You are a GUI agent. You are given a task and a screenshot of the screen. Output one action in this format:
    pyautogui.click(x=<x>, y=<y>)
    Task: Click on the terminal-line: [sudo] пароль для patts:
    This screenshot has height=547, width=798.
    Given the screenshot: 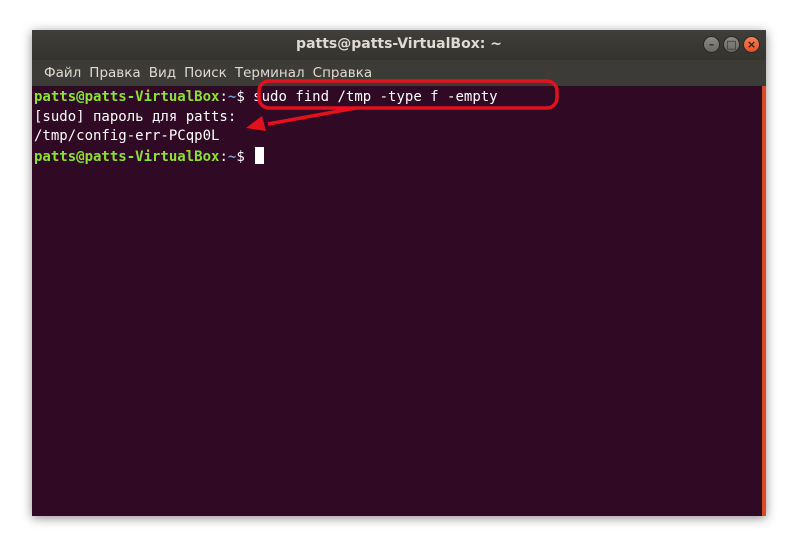 What is the action you would take?
    pyautogui.click(x=135, y=116)
    